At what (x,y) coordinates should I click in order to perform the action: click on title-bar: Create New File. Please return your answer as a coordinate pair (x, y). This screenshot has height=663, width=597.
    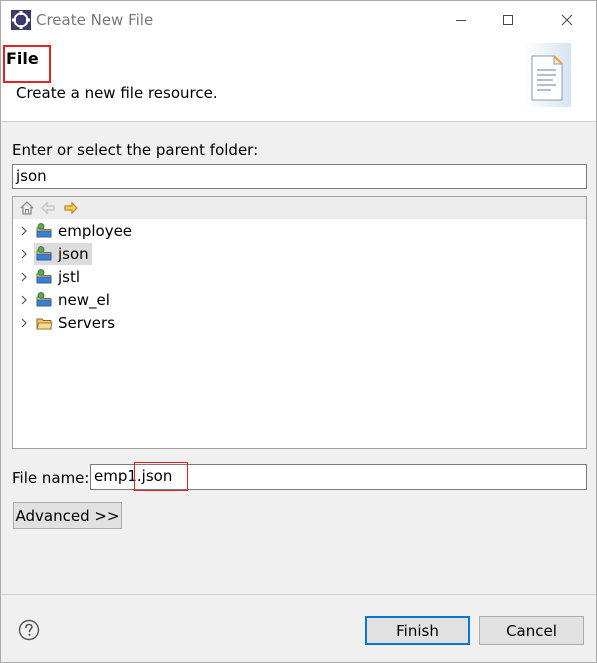
    Looking at the image, I should click on (298, 20).